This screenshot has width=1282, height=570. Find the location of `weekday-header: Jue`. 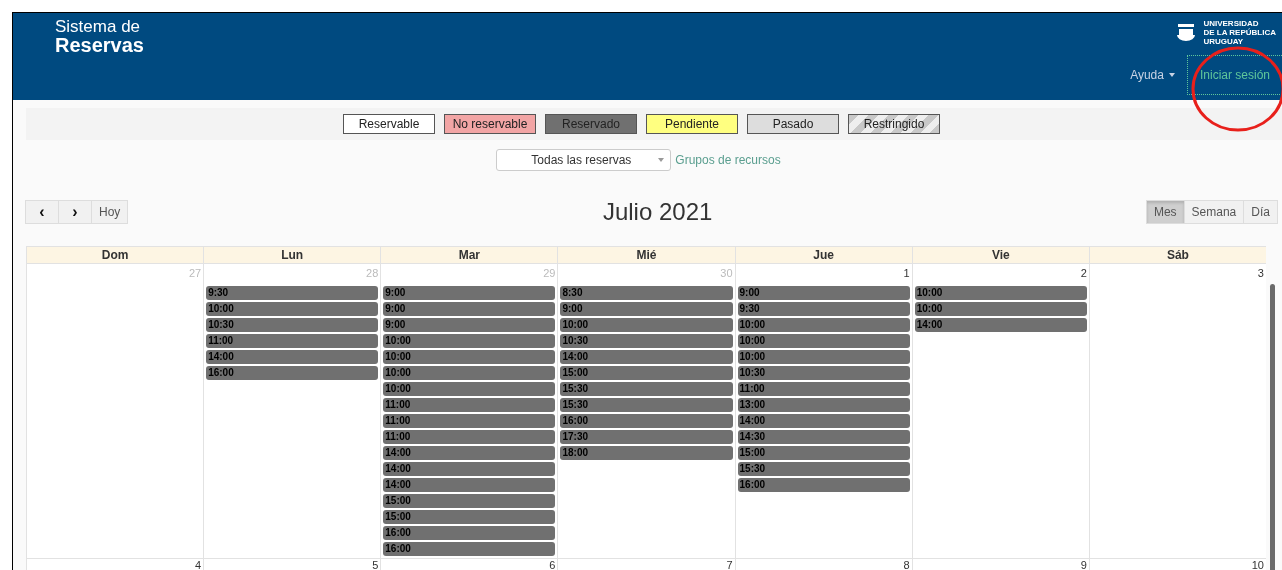

weekday-header: Jue is located at coordinates (823, 255).